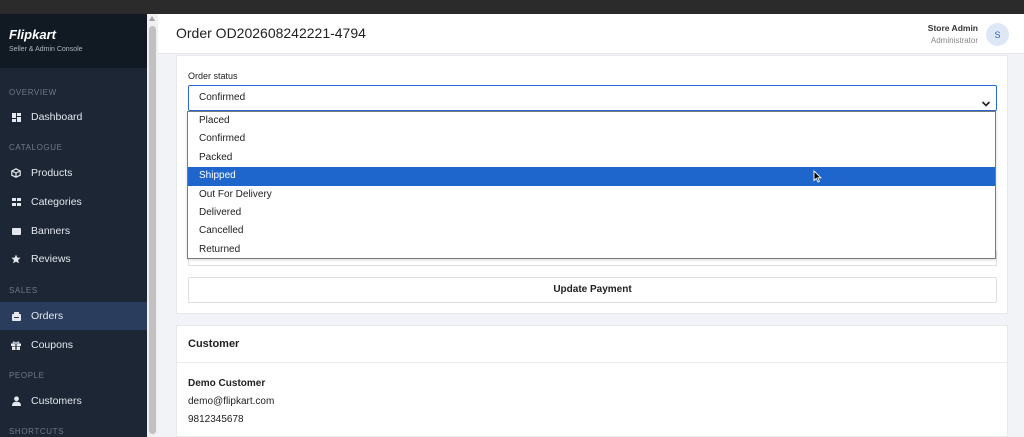 Image resolution: width=1024 pixels, height=437 pixels. What do you see at coordinates (231, 401) in the screenshot?
I see `customer-email: demo@flipkart.com` at bounding box center [231, 401].